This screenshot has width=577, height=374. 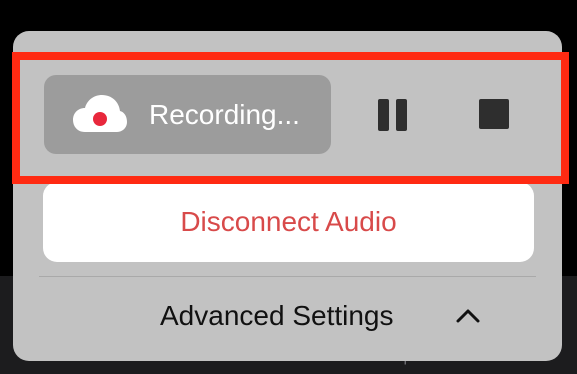 I want to click on pause-recording-button, so click(x=394, y=115).